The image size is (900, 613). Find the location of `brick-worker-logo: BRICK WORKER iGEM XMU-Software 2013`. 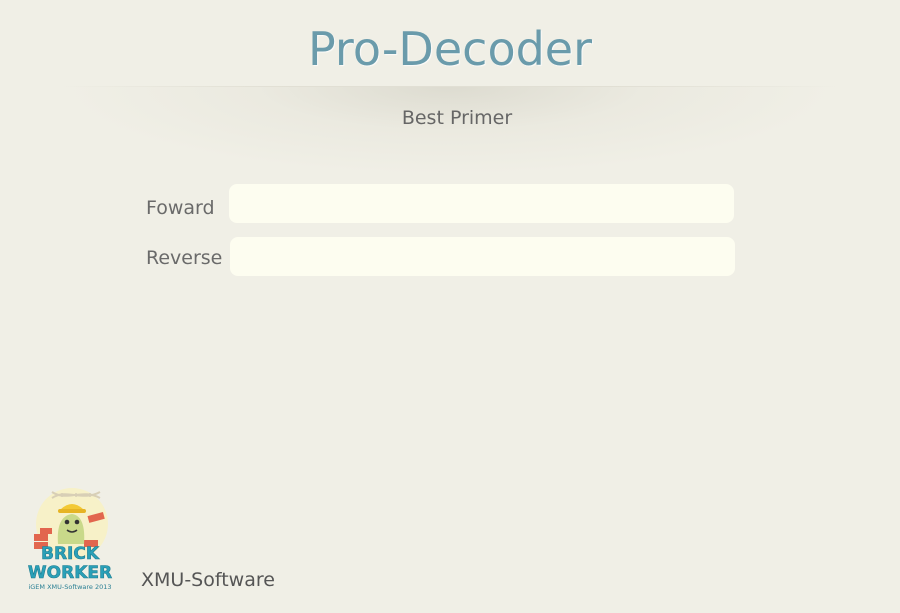

brick-worker-logo: BRICK WORKER iGEM XMU-Software 2013 is located at coordinates (70, 539).